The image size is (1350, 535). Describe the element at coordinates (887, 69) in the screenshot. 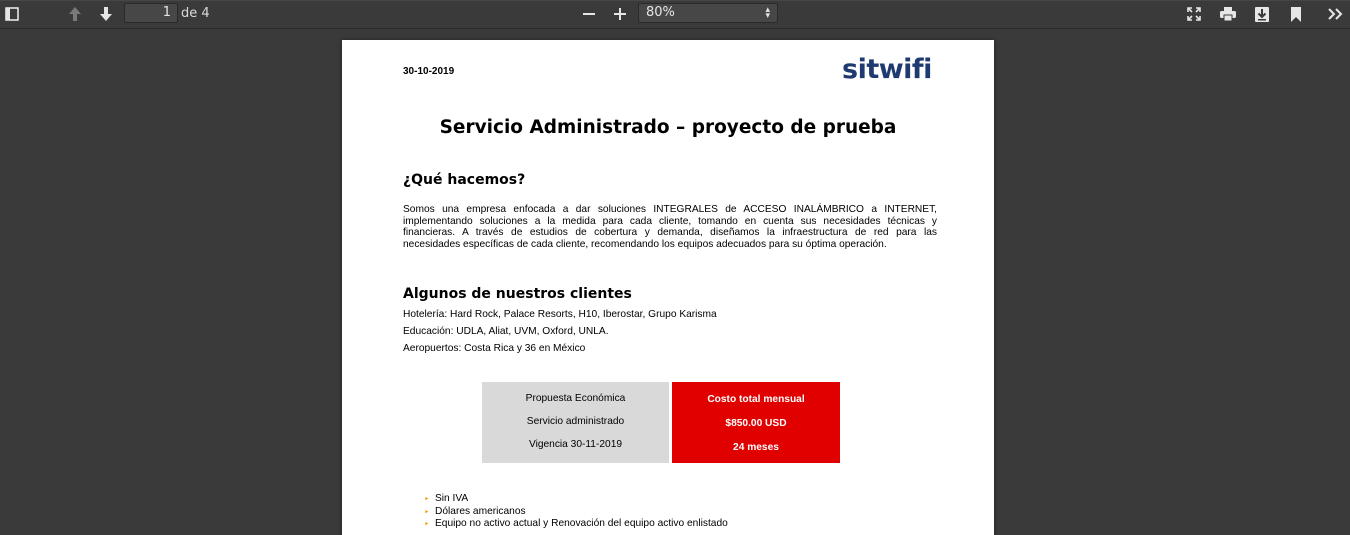

I see `company-logo: sitwifi` at that location.